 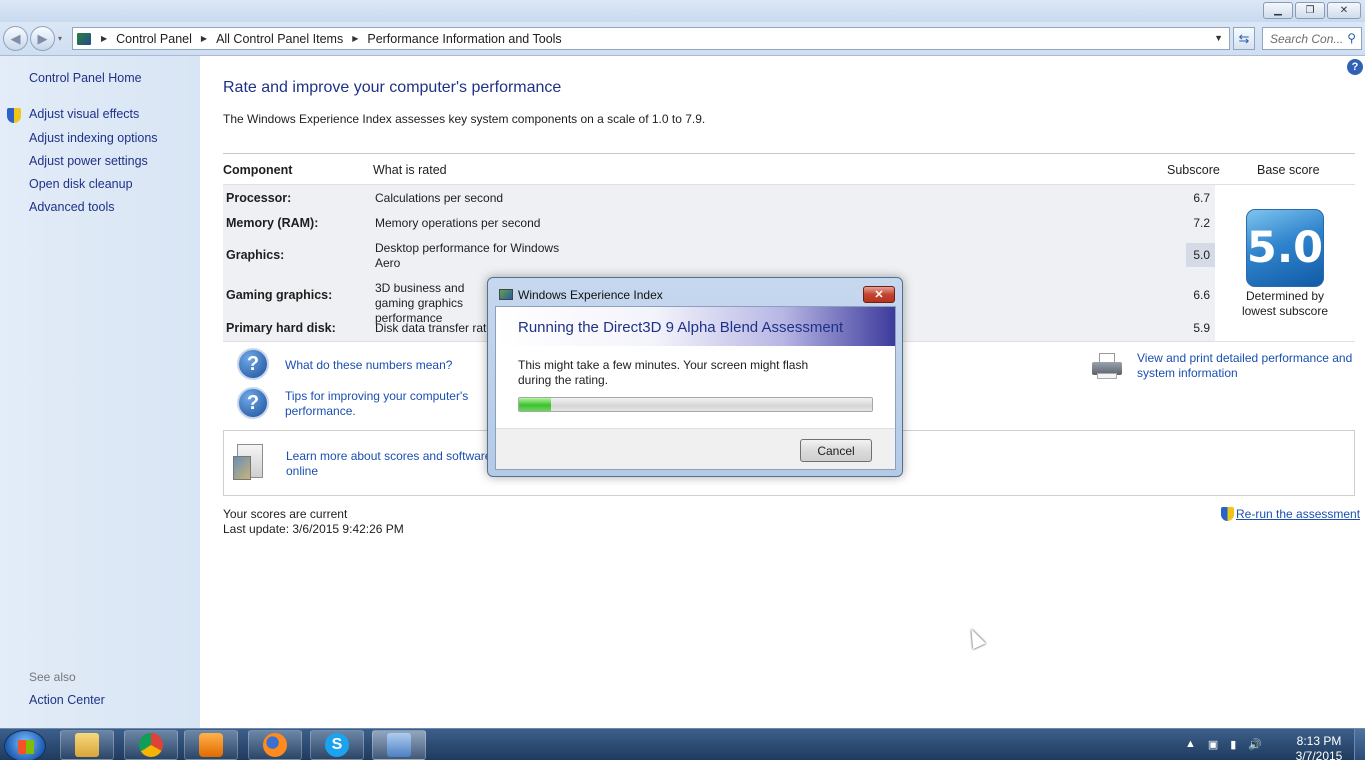 What do you see at coordinates (60, 38) in the screenshot?
I see `recent-pages-dropdown: ▾` at bounding box center [60, 38].